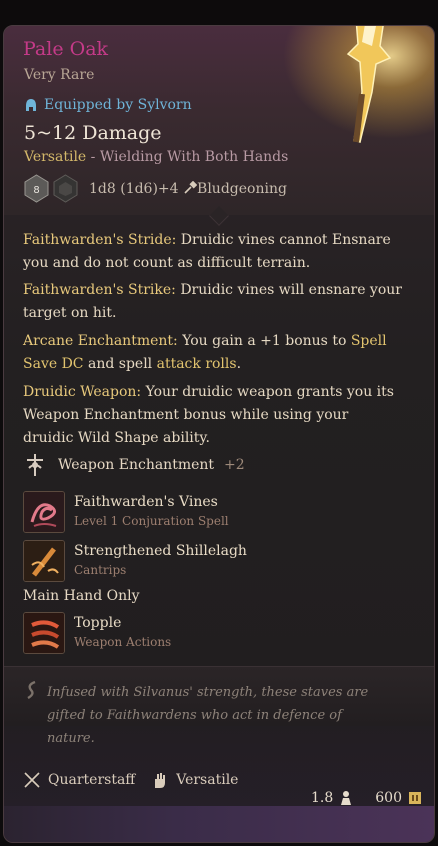 The height and width of the screenshot is (846, 438). I want to click on weapon-property: Versatile, so click(207, 780).